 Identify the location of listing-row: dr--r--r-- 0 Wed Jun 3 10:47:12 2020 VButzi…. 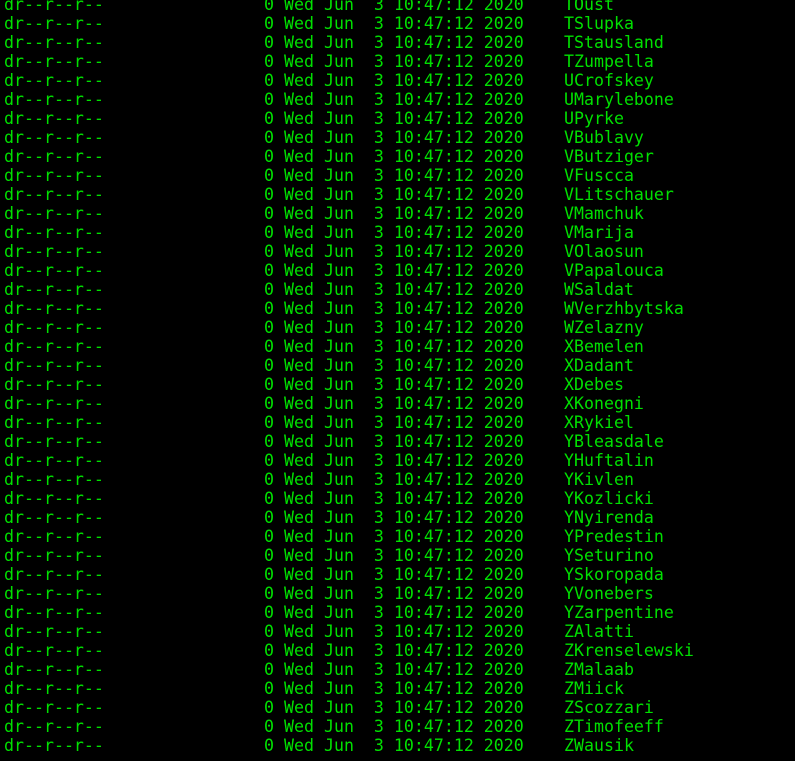
(349, 156).